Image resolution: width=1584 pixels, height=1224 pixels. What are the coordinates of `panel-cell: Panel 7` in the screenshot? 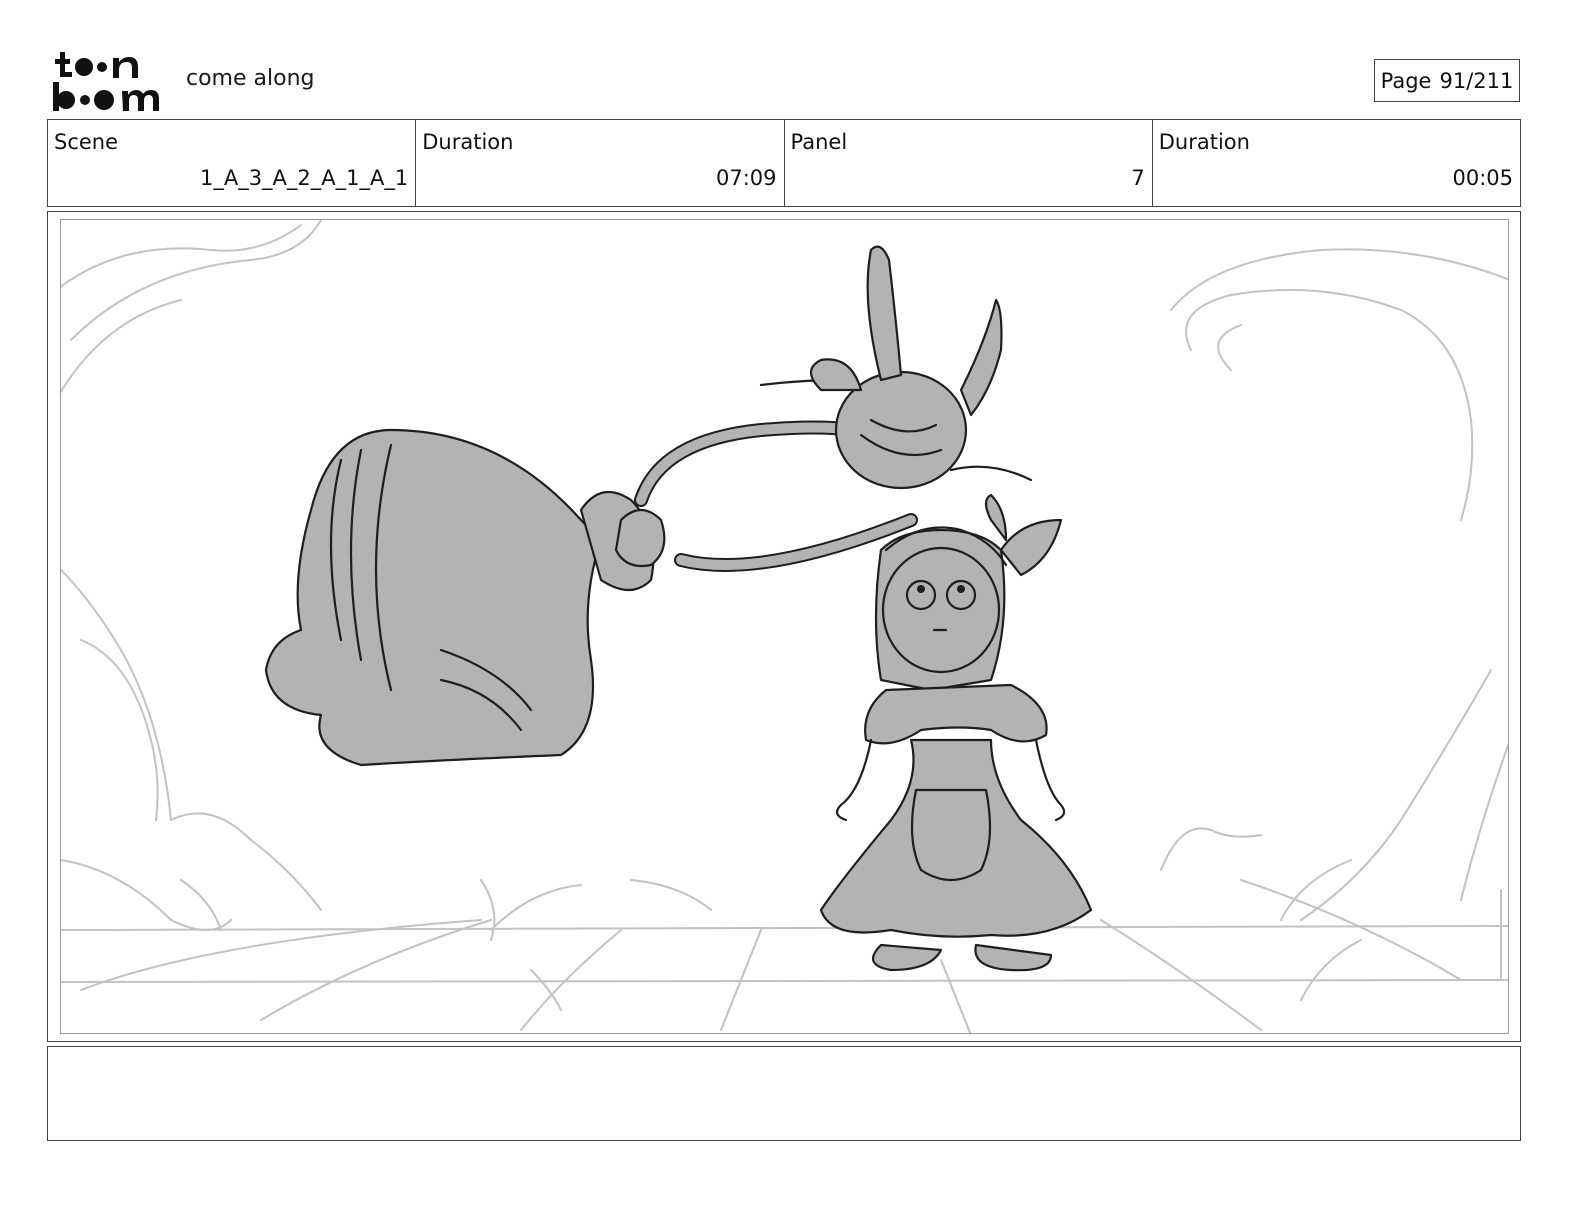 It's located at (969, 163).